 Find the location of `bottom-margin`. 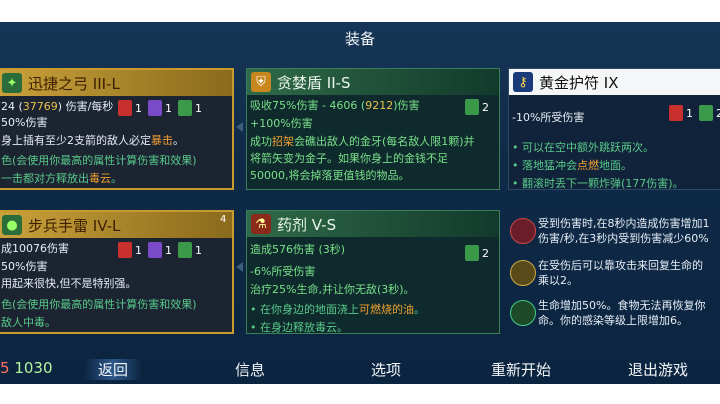

bottom-margin is located at coordinates (360, 394).